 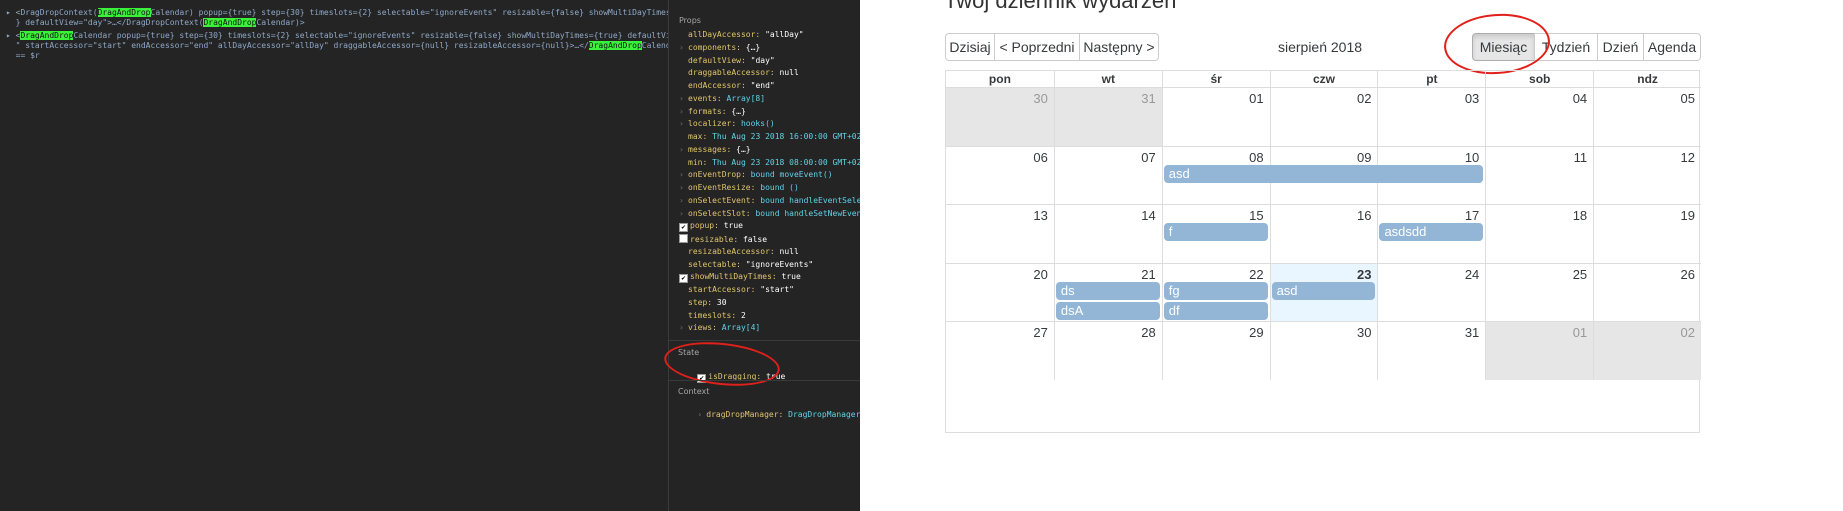 I want to click on prop-row: timeslots: 2, so click(x=712, y=316).